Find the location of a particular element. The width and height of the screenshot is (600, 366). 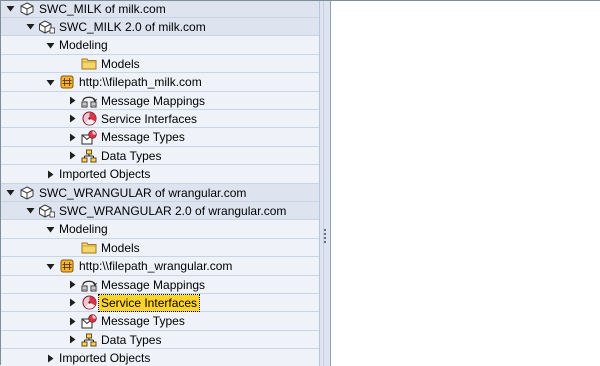

tree-node-label: SWC_WRANGULAR 2.0 of wrangular.com is located at coordinates (172, 211).